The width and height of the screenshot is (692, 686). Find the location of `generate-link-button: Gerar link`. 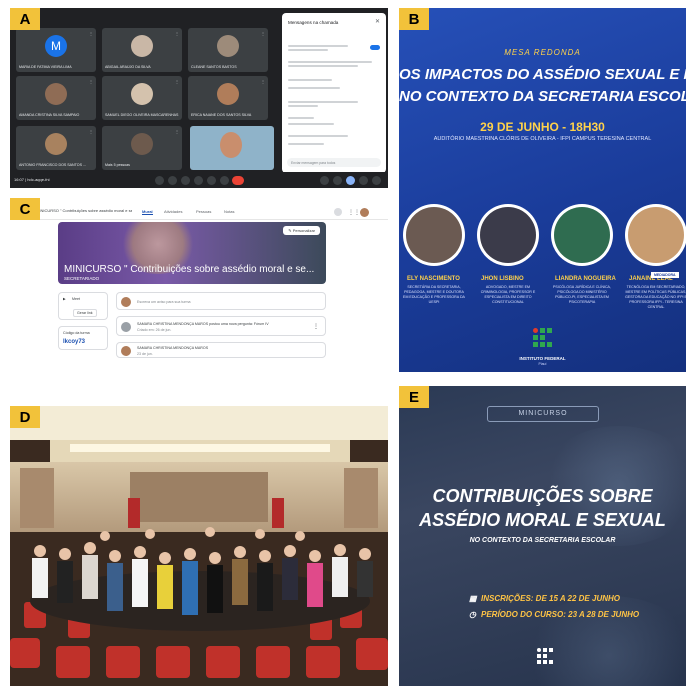

generate-link-button: Gerar link is located at coordinates (85, 313).